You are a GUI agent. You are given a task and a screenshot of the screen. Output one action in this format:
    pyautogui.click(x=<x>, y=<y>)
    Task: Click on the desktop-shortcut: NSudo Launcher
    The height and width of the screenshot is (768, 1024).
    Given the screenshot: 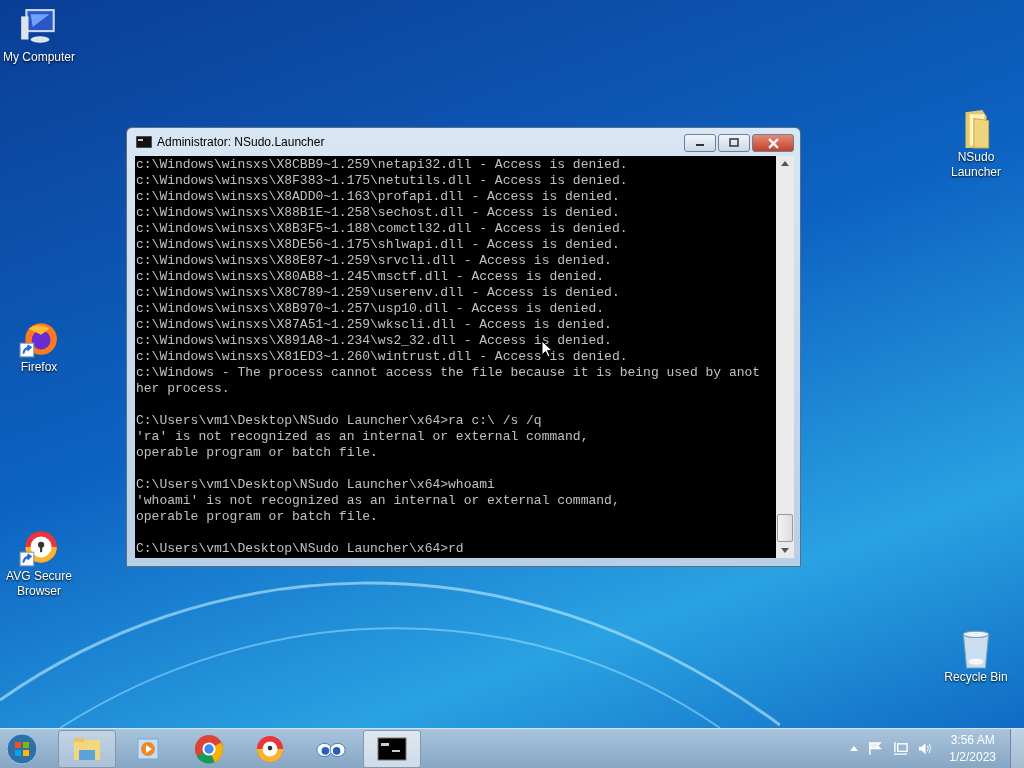 What is the action you would take?
    pyautogui.click(x=976, y=144)
    